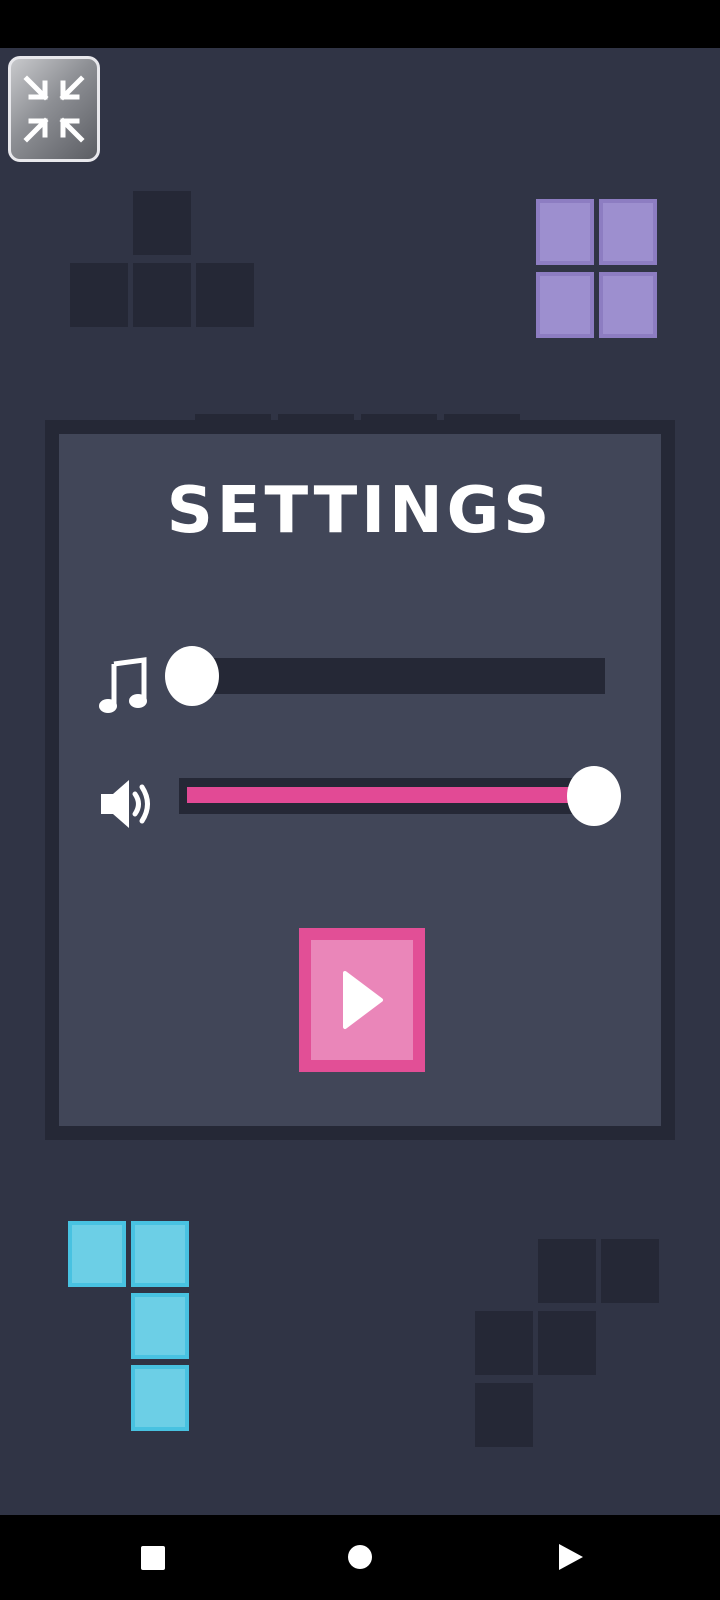 This screenshot has width=720, height=1600. I want to click on music-volume-slider, so click(385, 676).